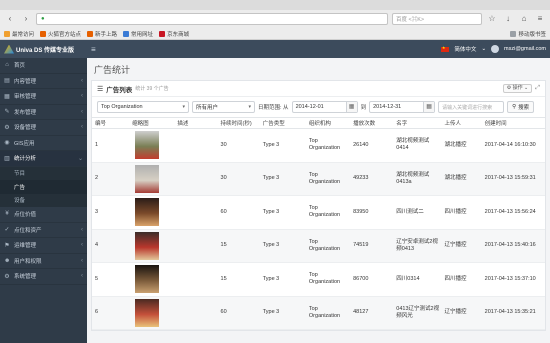 This screenshot has height=343, width=550. Describe the element at coordinates (238, 123) in the screenshot. I see `column-header: 持续时间(秒)` at that location.